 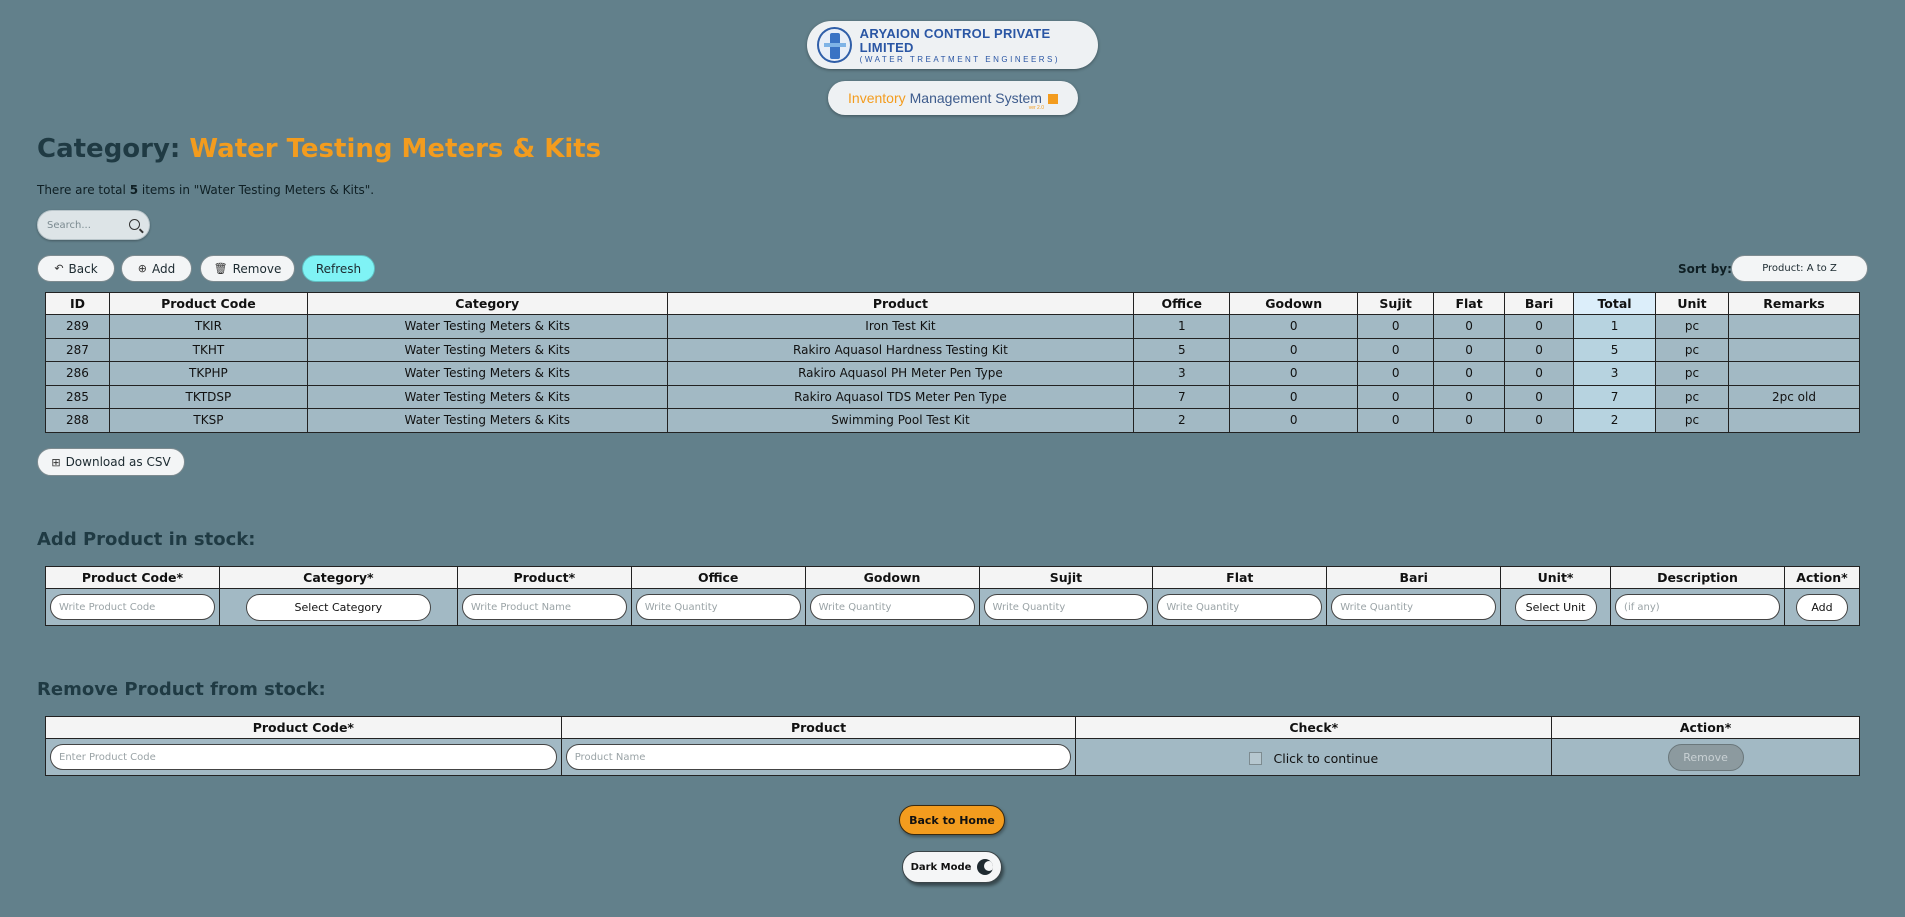 What do you see at coordinates (900, 396) in the screenshot?
I see `table-cell: Rakiro Aquasol TDS Meter Pen Type` at bounding box center [900, 396].